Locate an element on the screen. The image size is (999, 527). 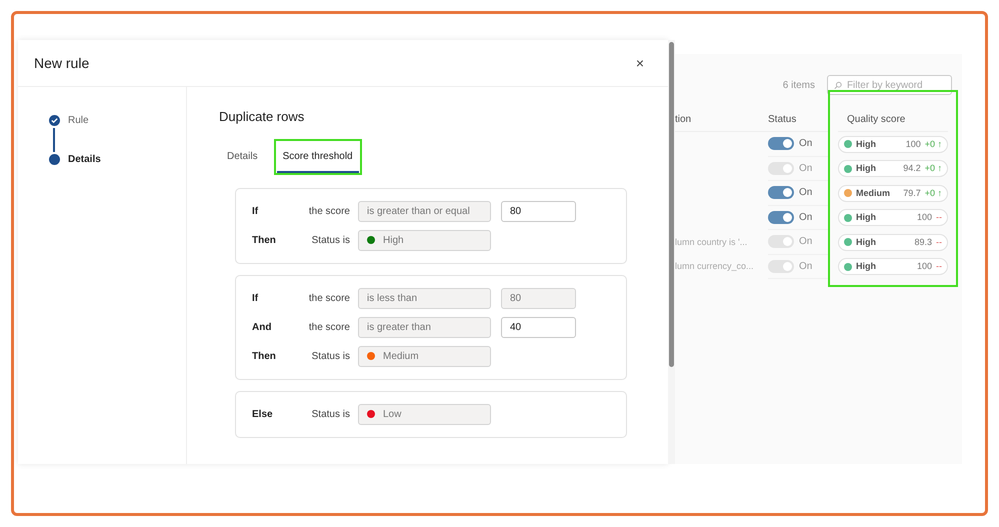
tab: Details is located at coordinates (242, 156).